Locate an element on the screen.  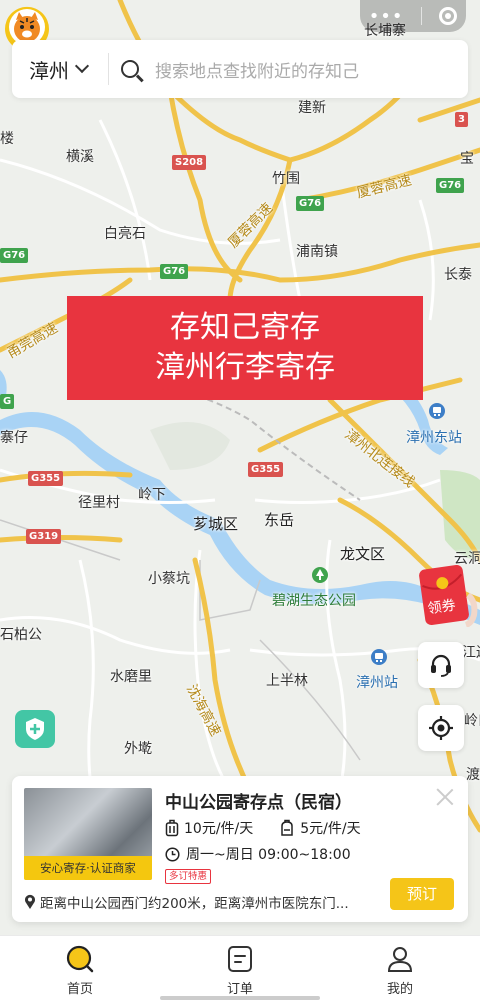
banner-line-2: 漳州行李寄存 is located at coordinates (245, 367).